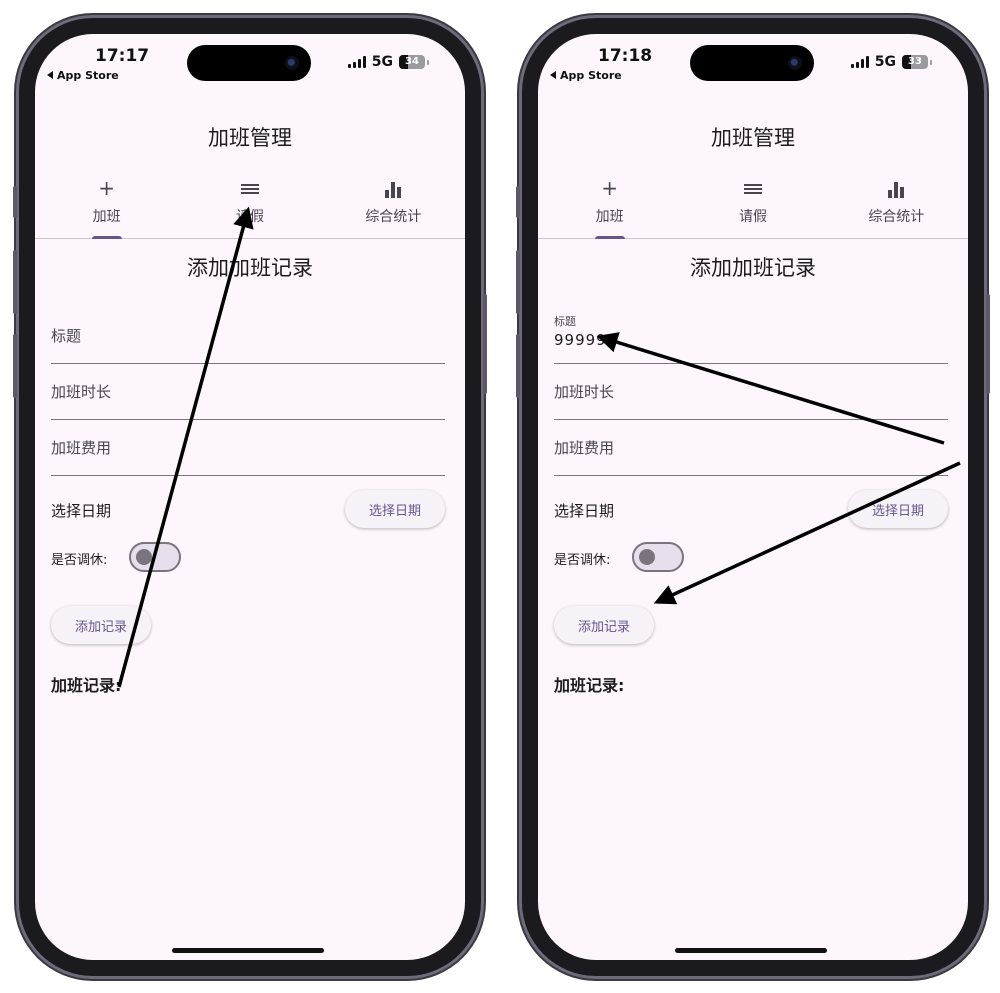  I want to click on battery-level: 34, so click(412, 61).